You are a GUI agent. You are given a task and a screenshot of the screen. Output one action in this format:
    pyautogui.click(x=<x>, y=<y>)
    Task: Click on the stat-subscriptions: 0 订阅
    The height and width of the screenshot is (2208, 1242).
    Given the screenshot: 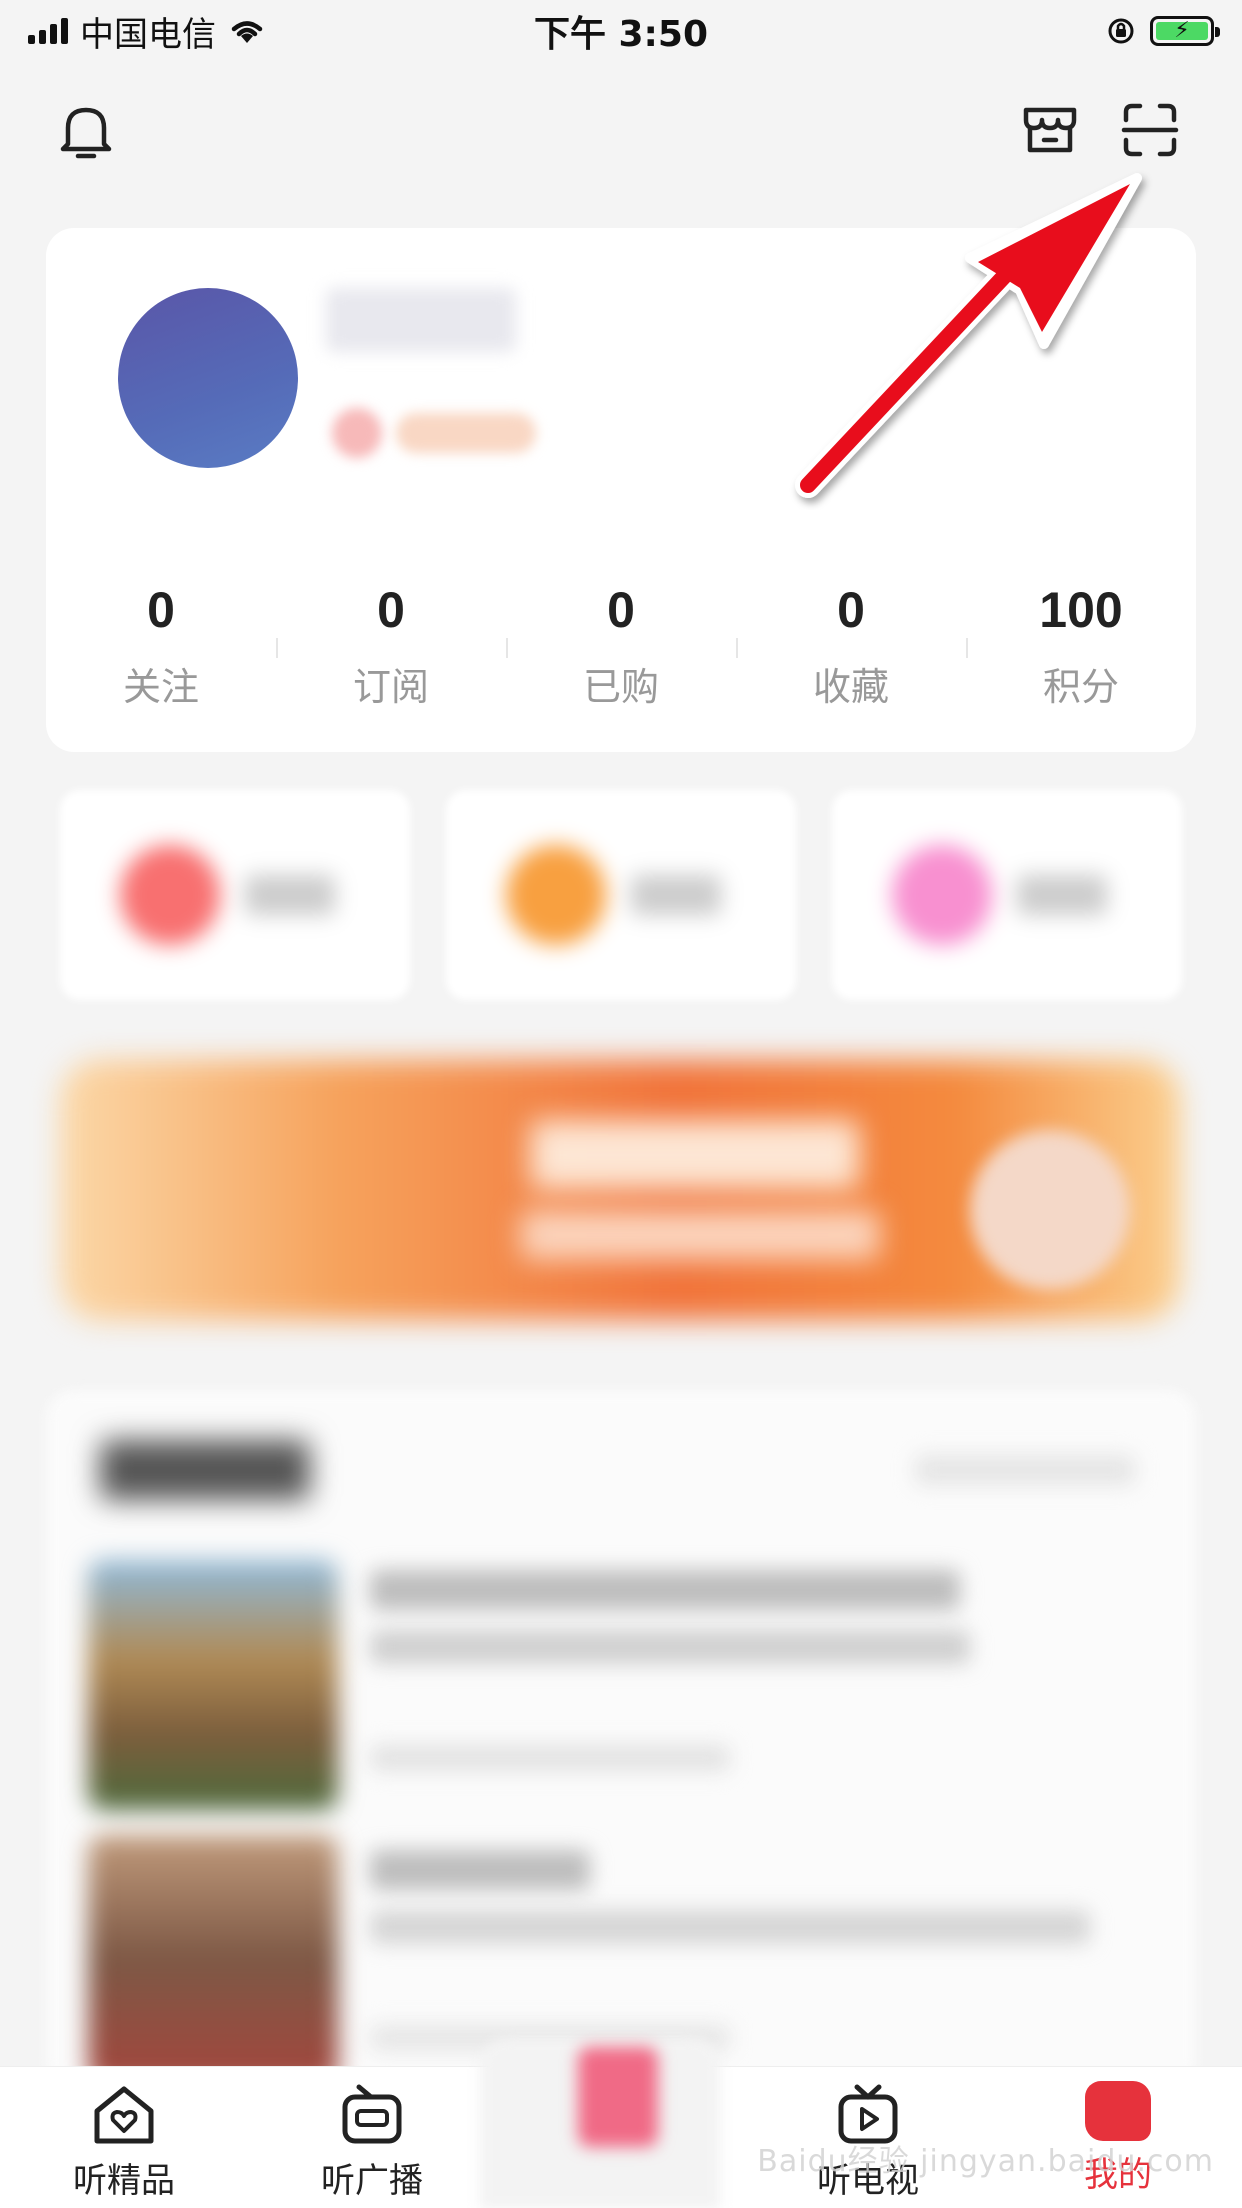 What is the action you would take?
    pyautogui.click(x=391, y=645)
    